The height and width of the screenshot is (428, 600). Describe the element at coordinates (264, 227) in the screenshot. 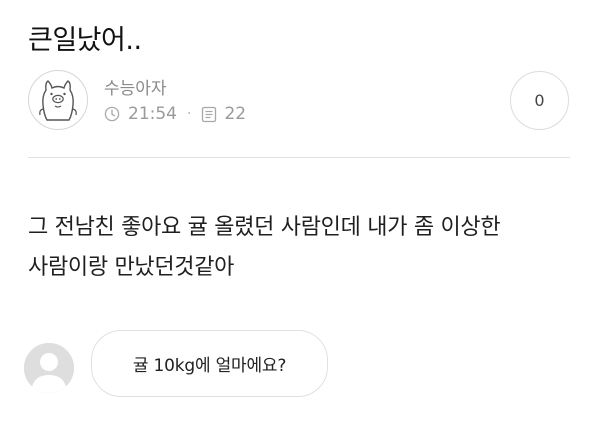

I see `post-body-line: 그 전남친 좋아요 귤 올렸던 사람인데 내가 좀 이상한` at that location.